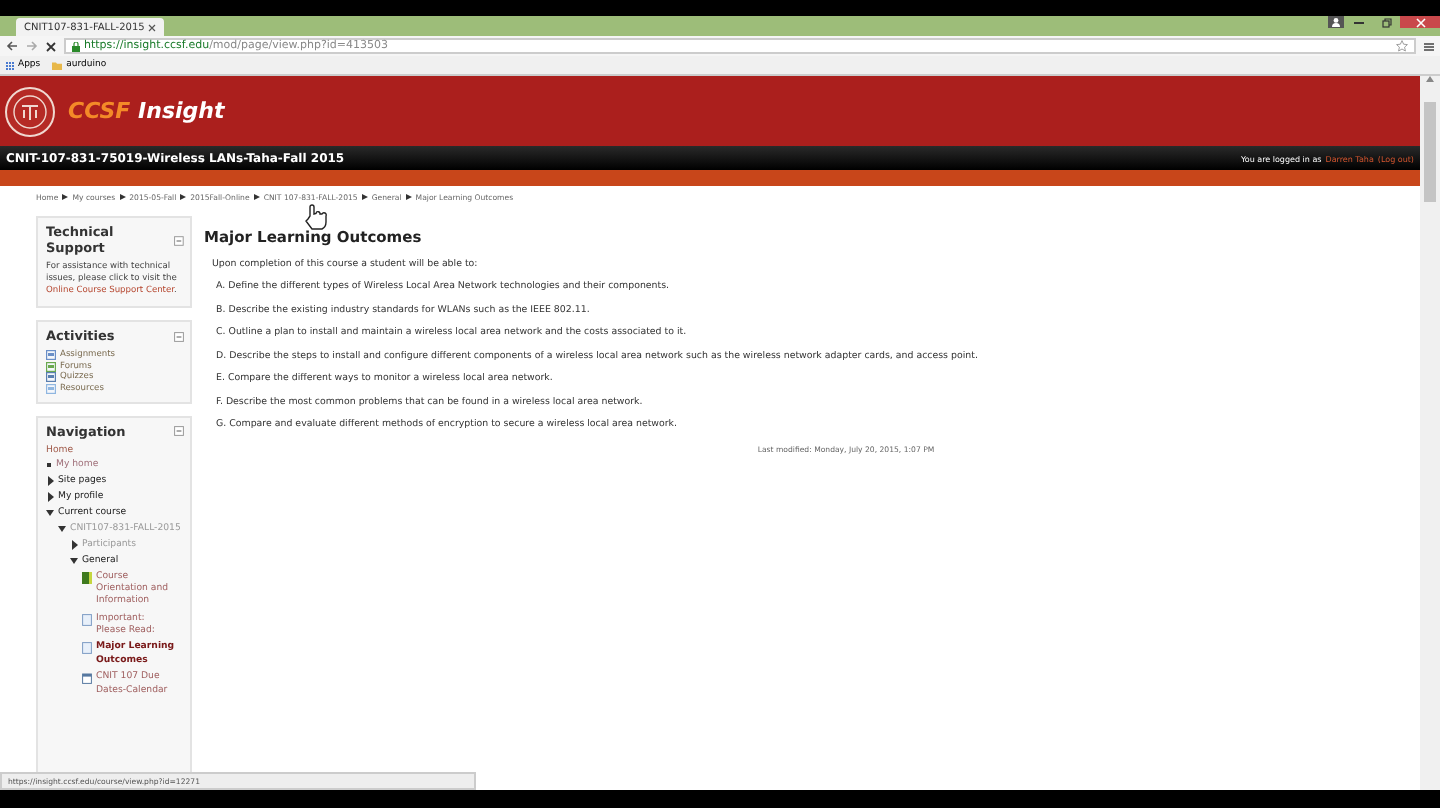 This screenshot has width=1440, height=808. I want to click on site-title: CCSF Insight, so click(146, 111).